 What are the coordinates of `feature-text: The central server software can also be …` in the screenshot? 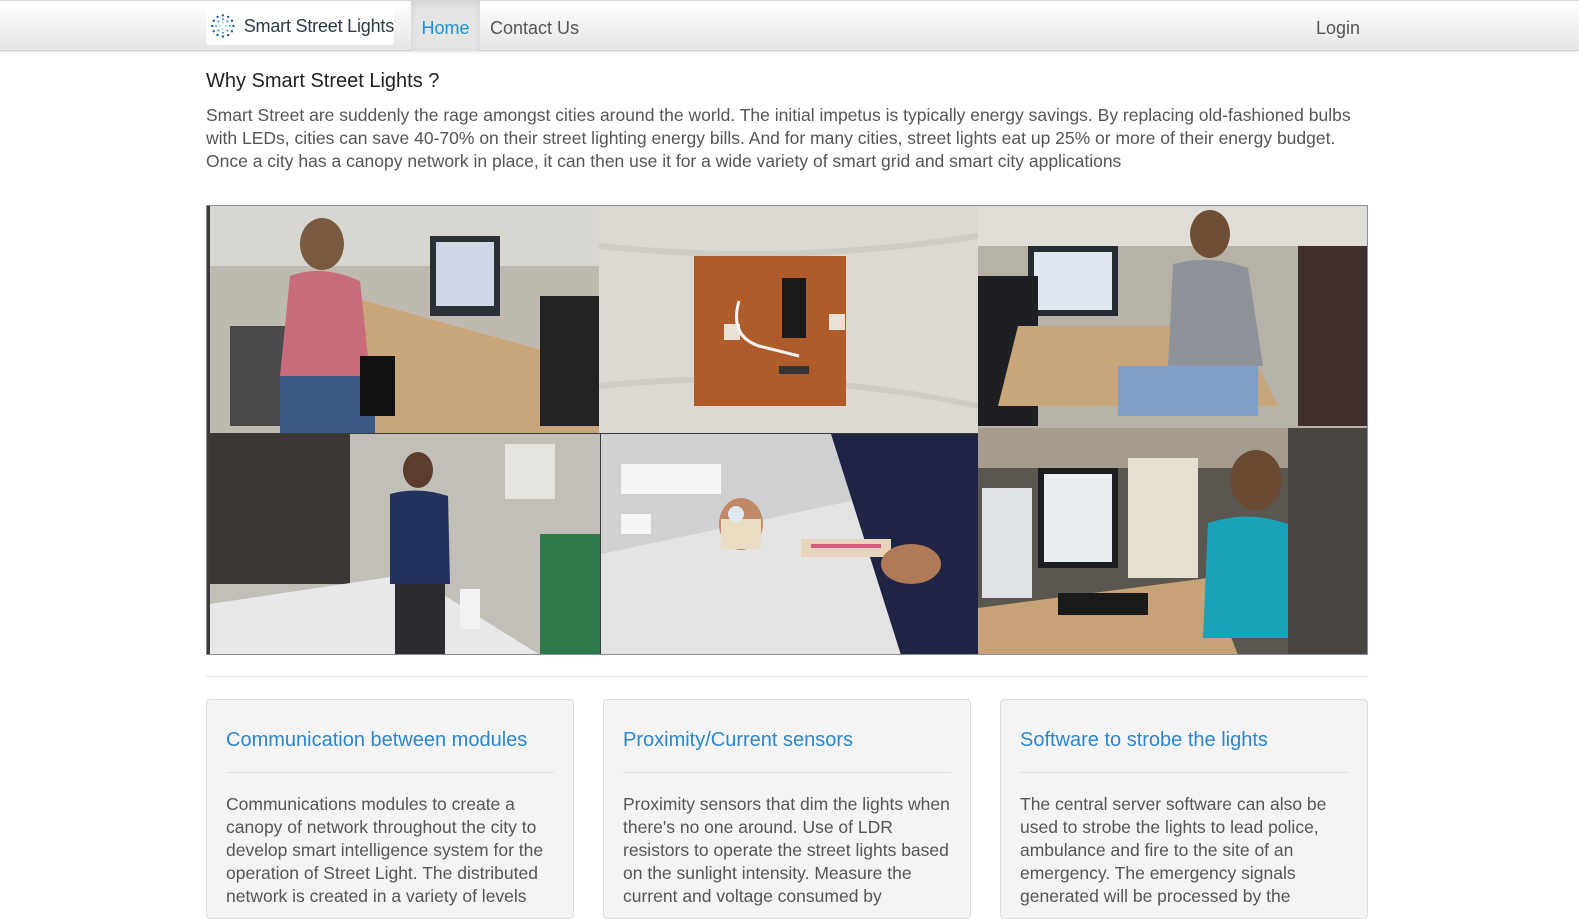 It's located at (1173, 850).